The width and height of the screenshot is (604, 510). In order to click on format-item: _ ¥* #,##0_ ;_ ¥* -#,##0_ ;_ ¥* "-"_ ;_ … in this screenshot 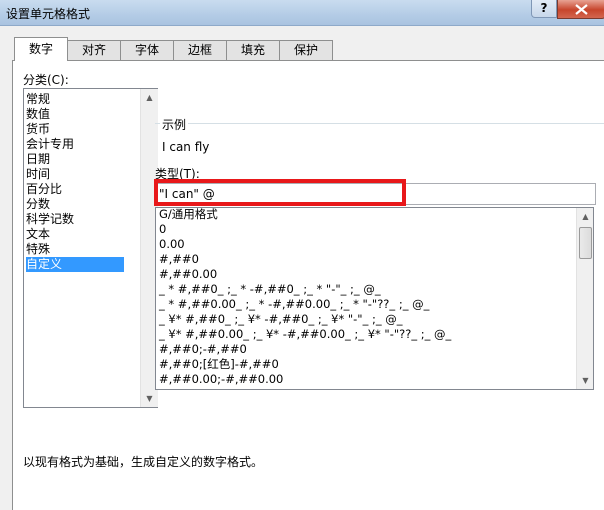, I will do `click(281, 319)`.